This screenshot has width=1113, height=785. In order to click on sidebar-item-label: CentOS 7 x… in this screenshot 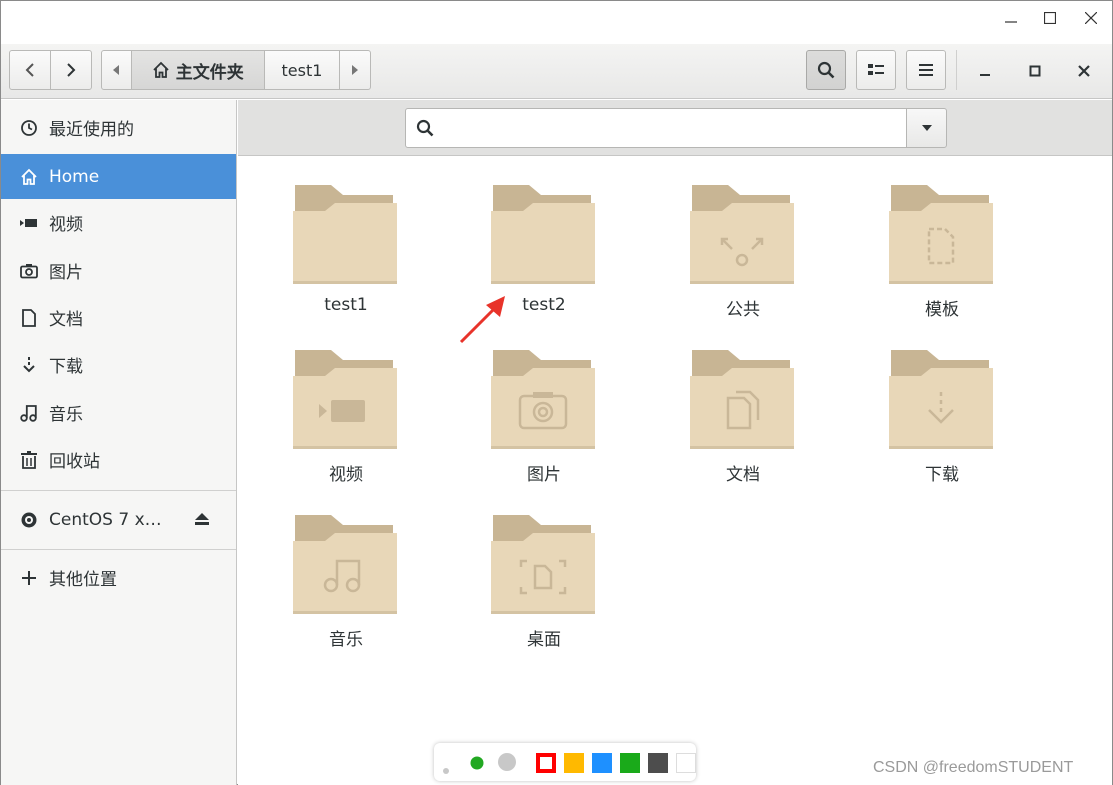, I will do `click(105, 519)`.